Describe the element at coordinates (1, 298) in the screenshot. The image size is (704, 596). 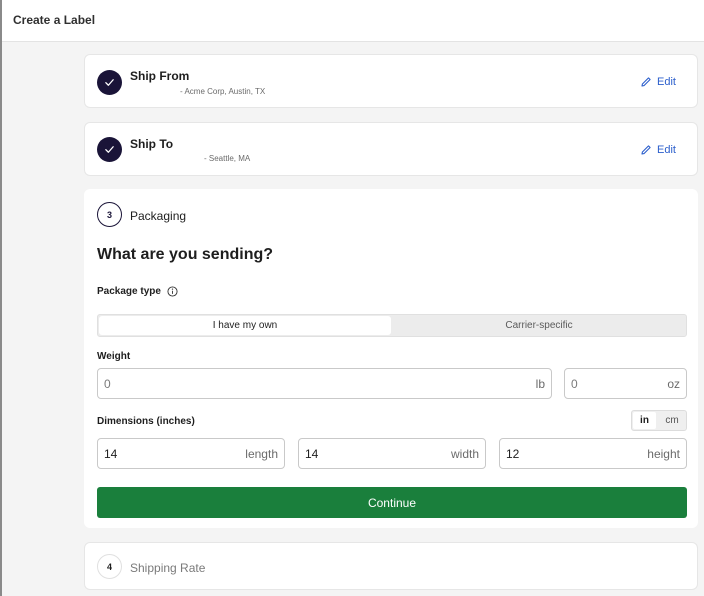
I see `window-frame-edge` at that location.